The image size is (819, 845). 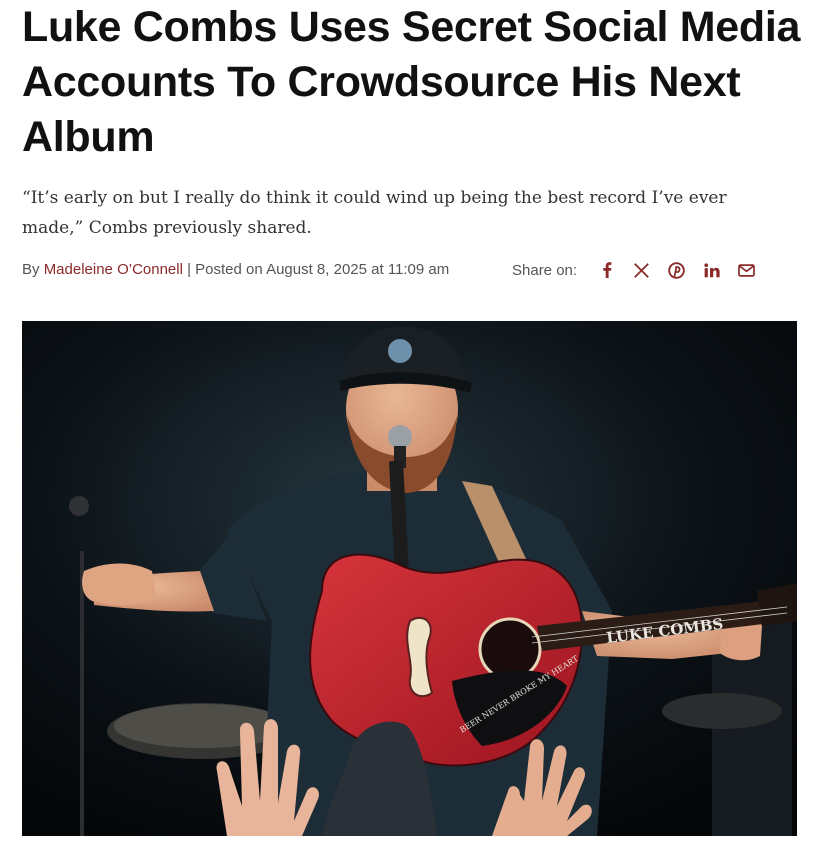 I want to click on share-bar: Share on:, so click(x=638, y=270).